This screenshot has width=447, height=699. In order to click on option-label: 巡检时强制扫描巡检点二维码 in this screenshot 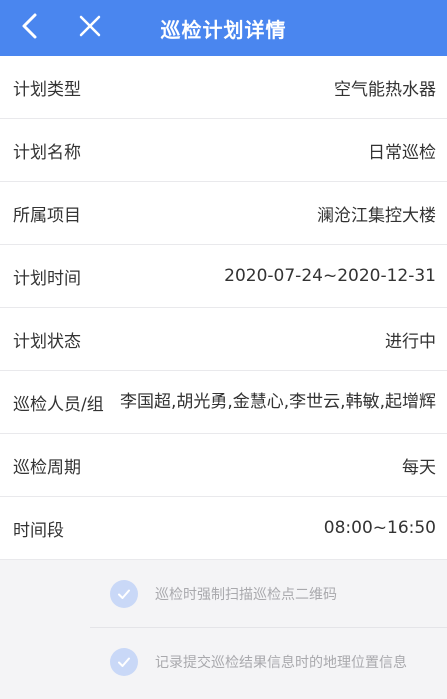, I will do `click(246, 594)`.